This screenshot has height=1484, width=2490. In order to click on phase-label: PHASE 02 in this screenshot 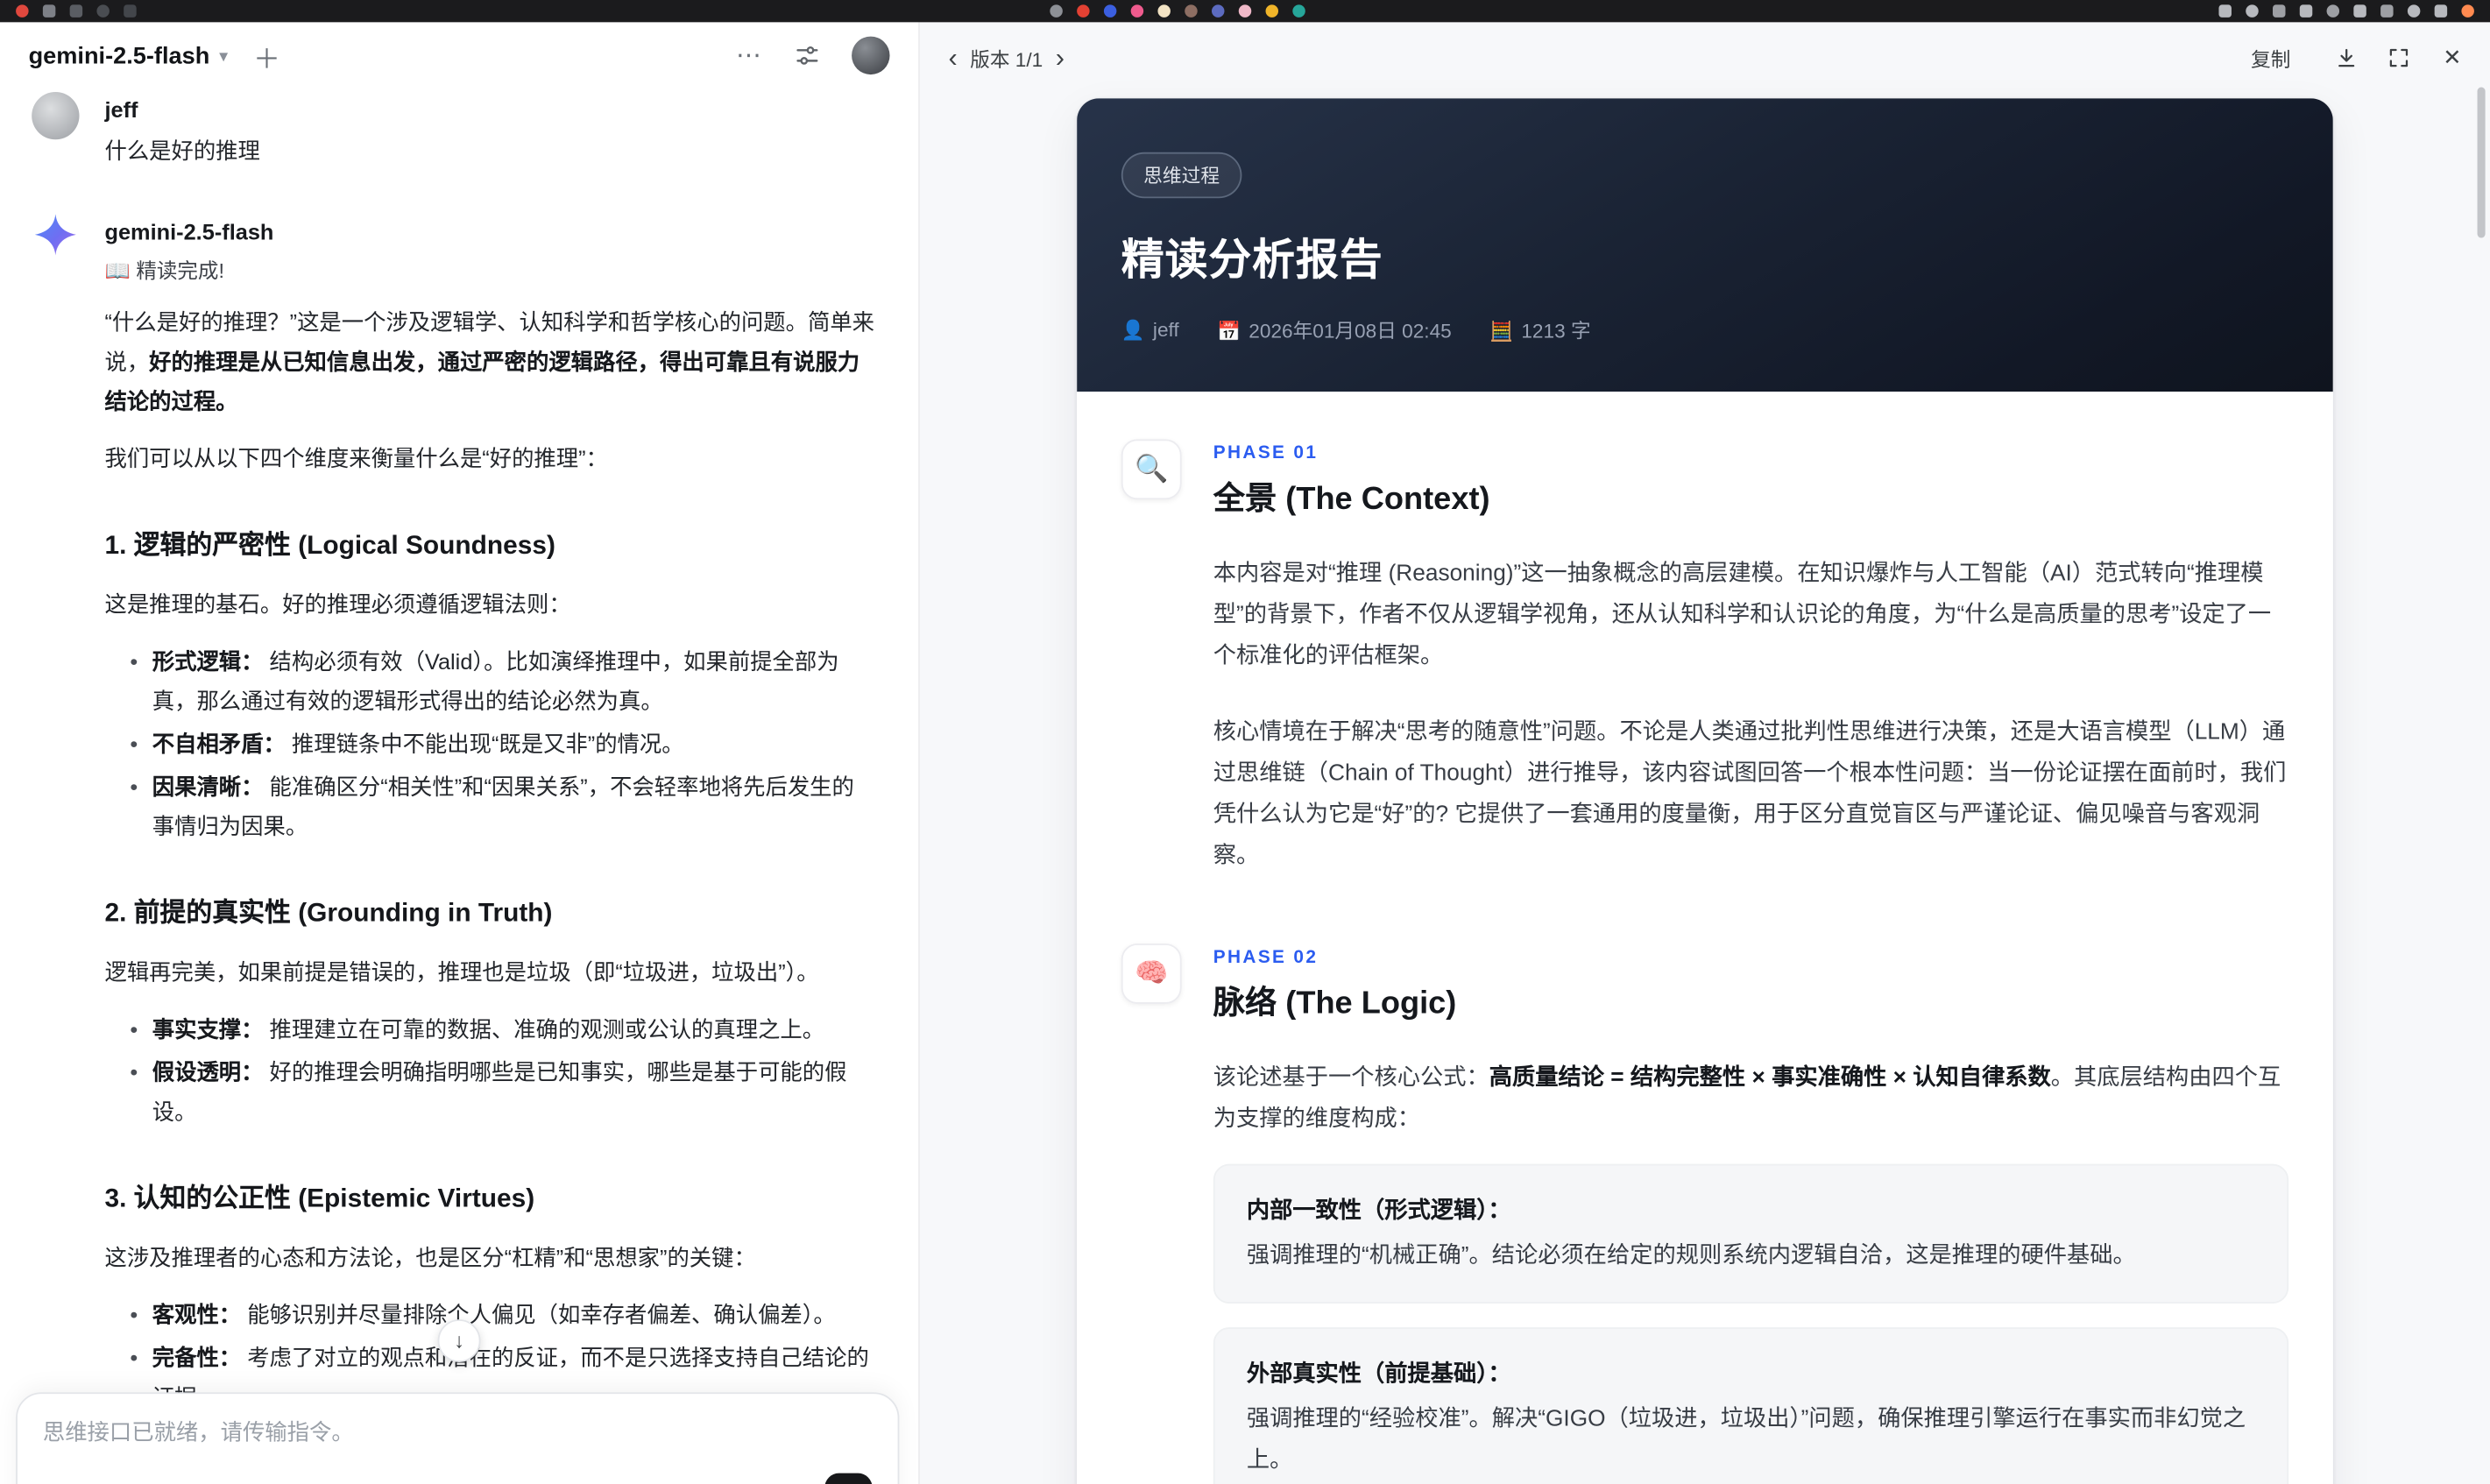, I will do `click(1266, 958)`.